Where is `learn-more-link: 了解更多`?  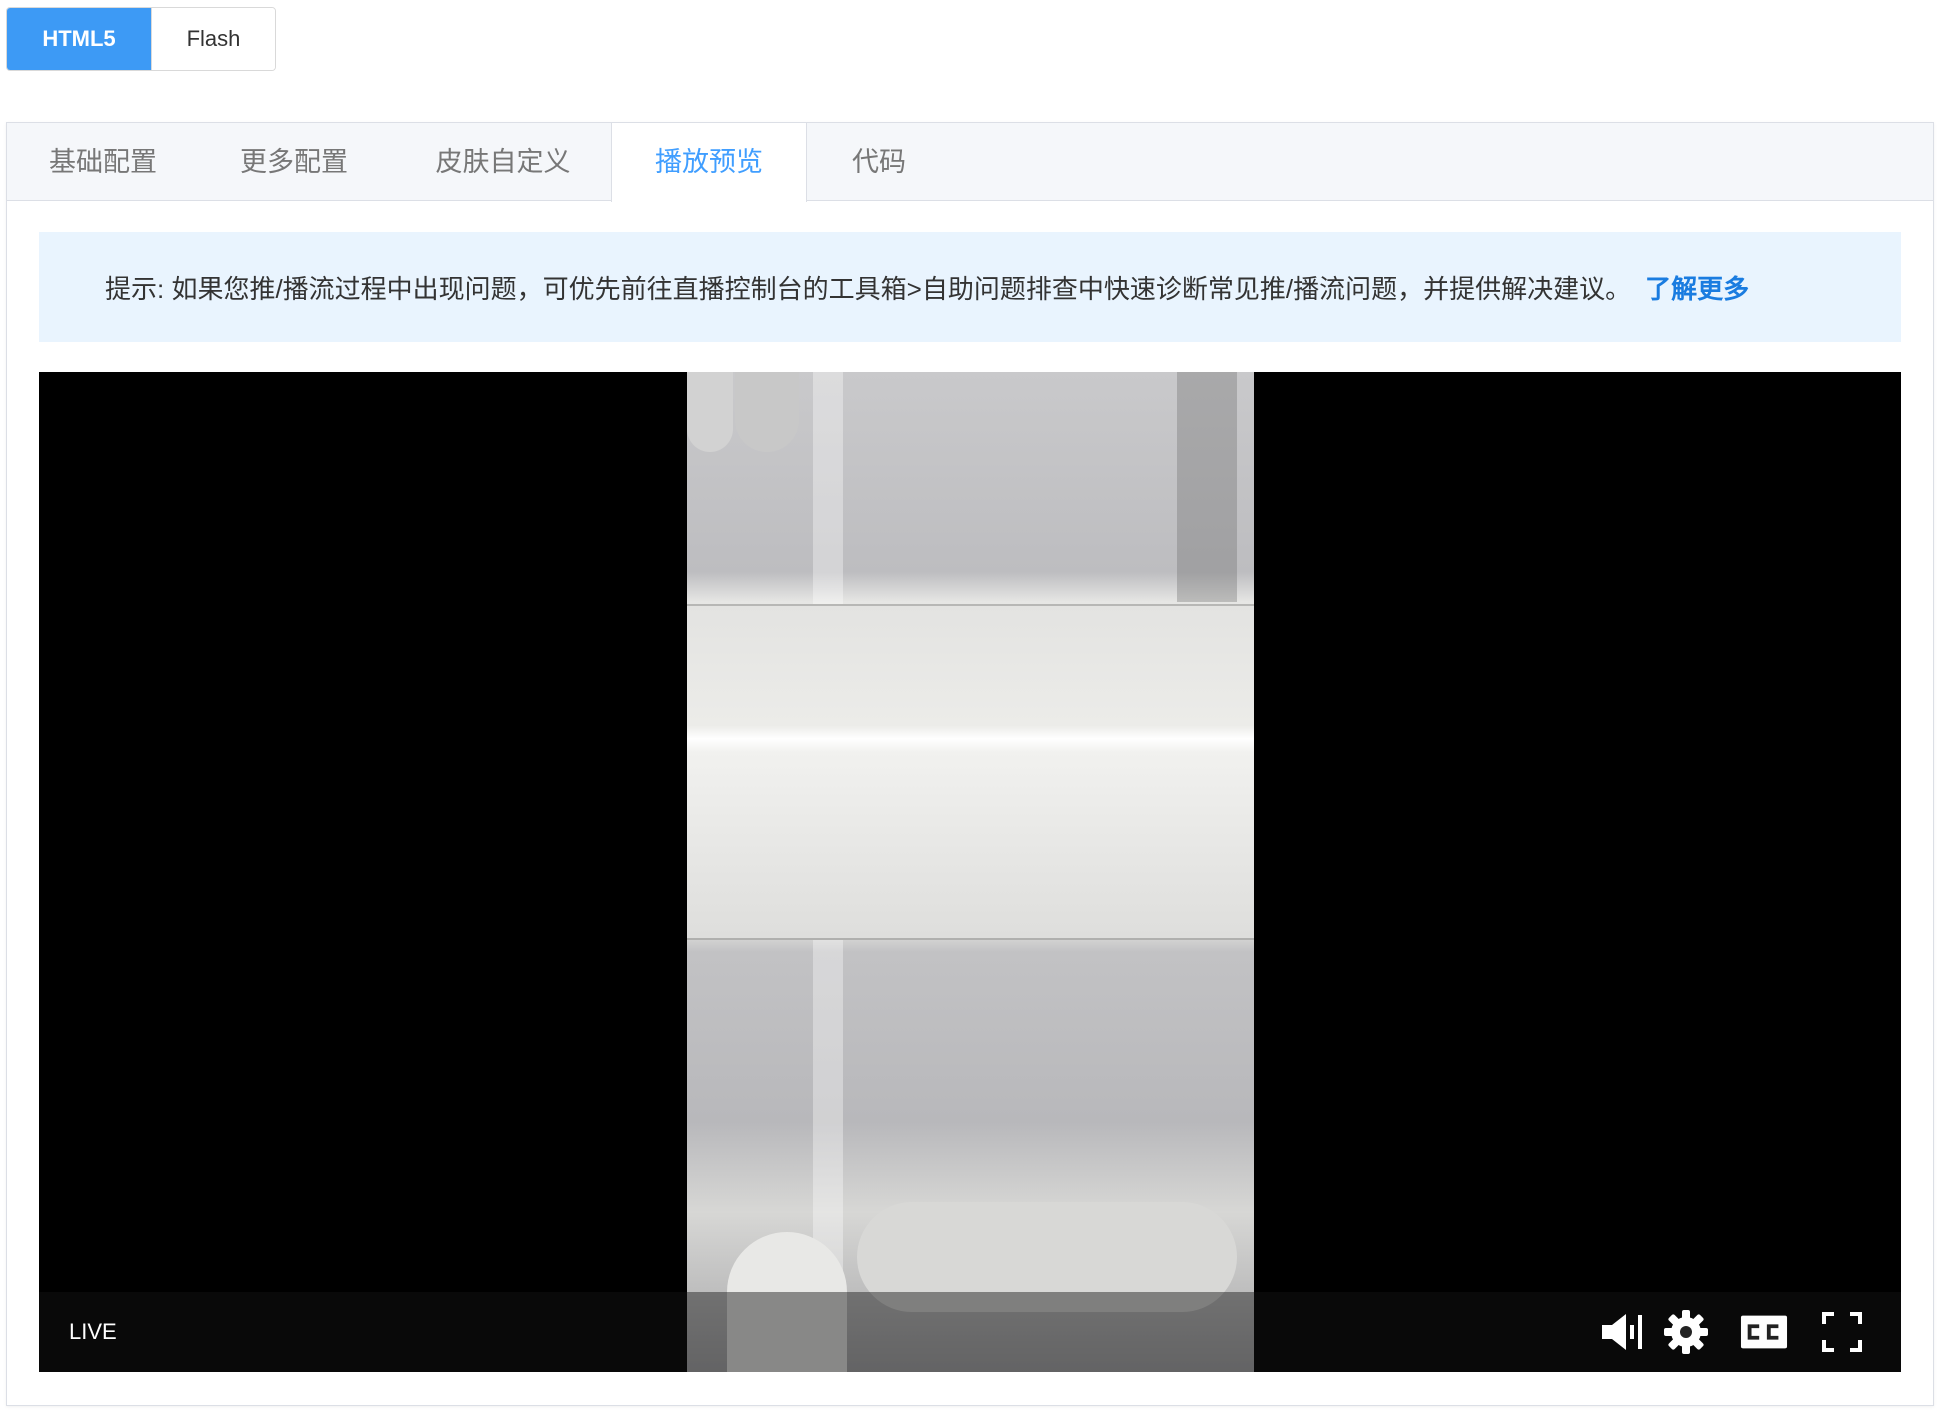
learn-more-link: 了解更多 is located at coordinates (1697, 287).